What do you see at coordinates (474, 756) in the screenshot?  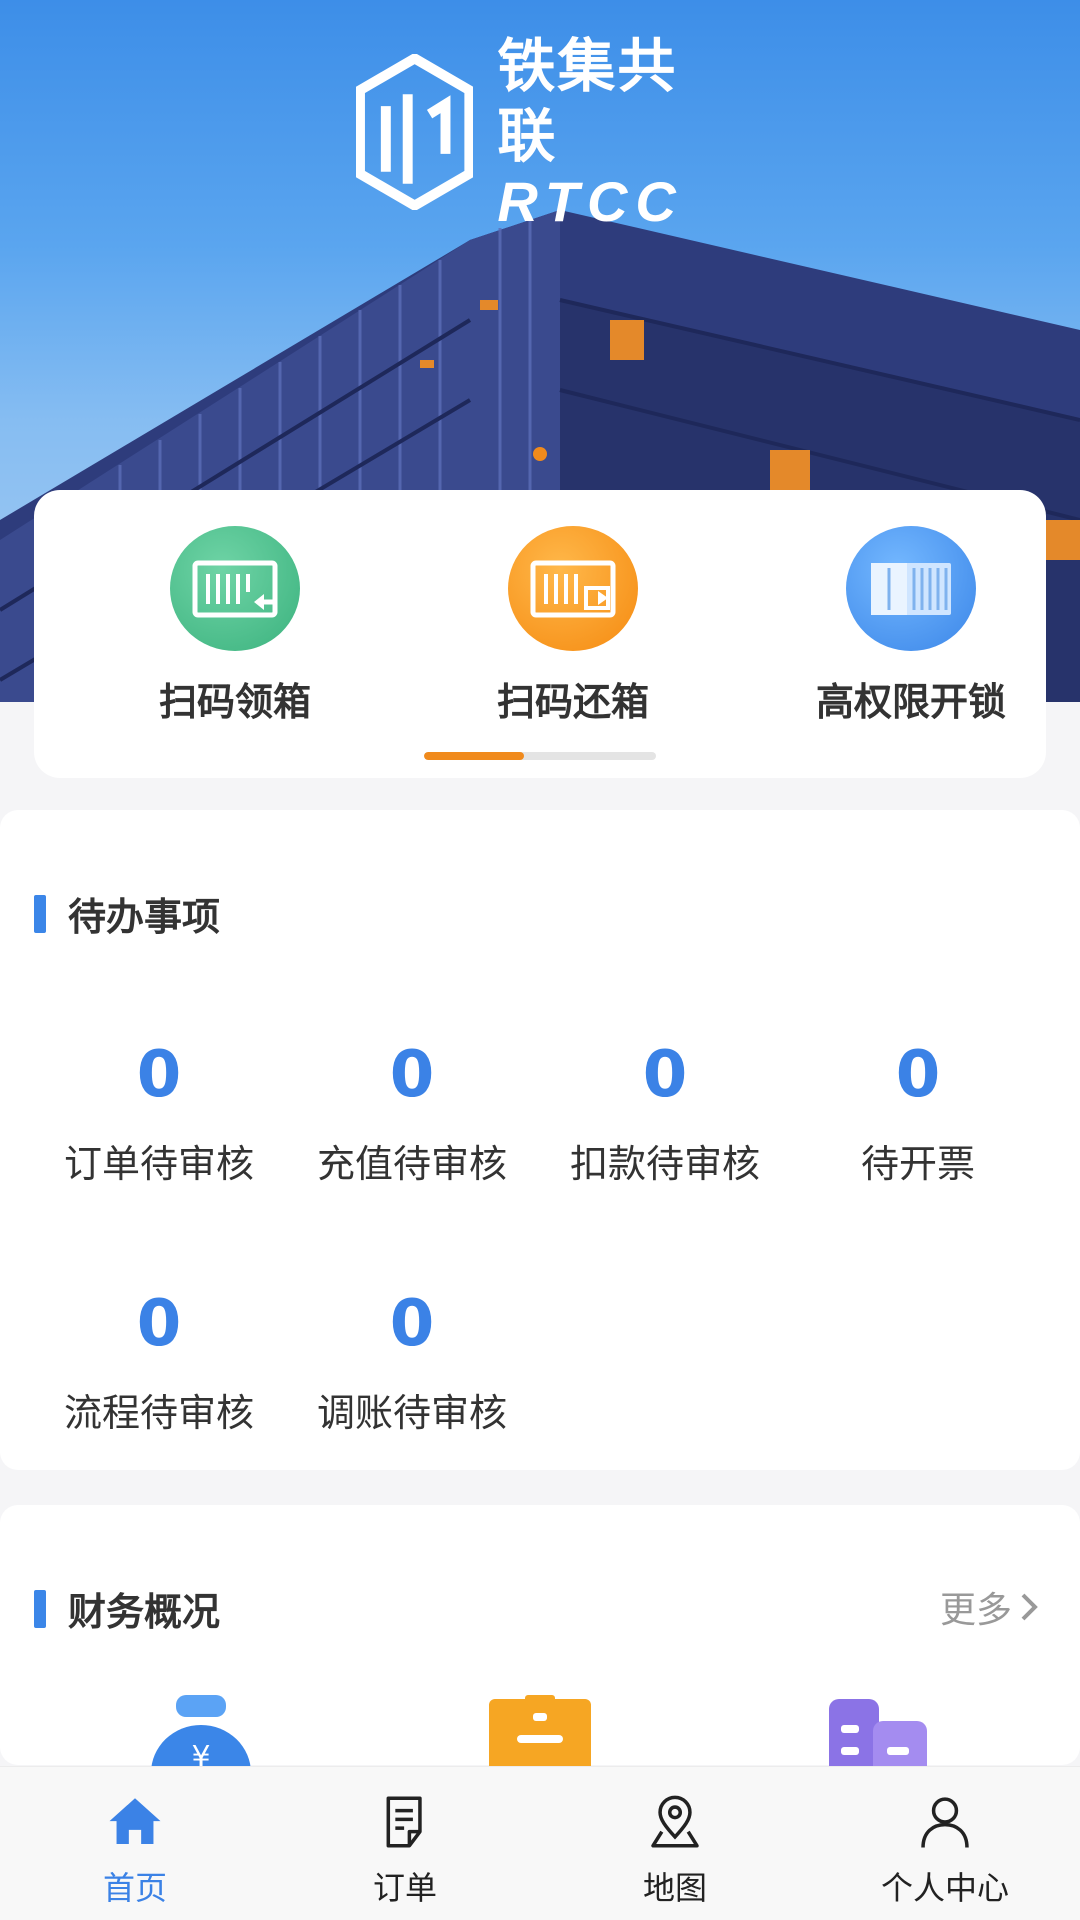 I see `actions-scroll-thumb` at bounding box center [474, 756].